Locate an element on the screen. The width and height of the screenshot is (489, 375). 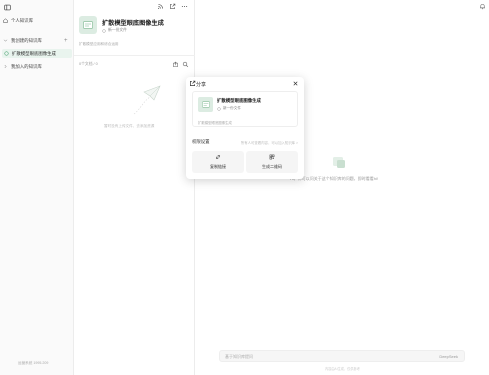
sidebar-topbar is located at coordinates (37, 8).